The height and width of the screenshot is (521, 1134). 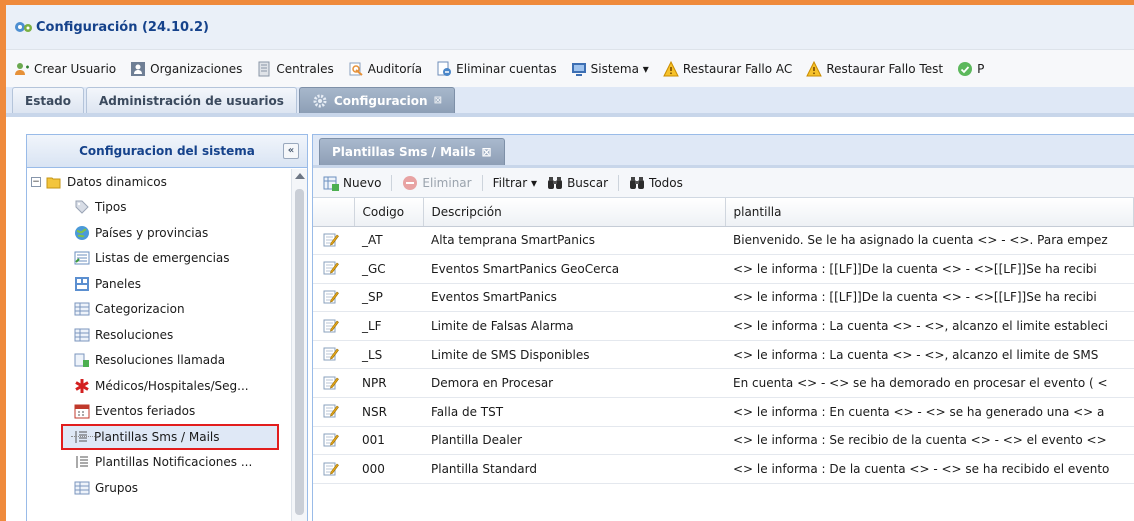 I want to click on column-header-edit, so click(x=334, y=212).